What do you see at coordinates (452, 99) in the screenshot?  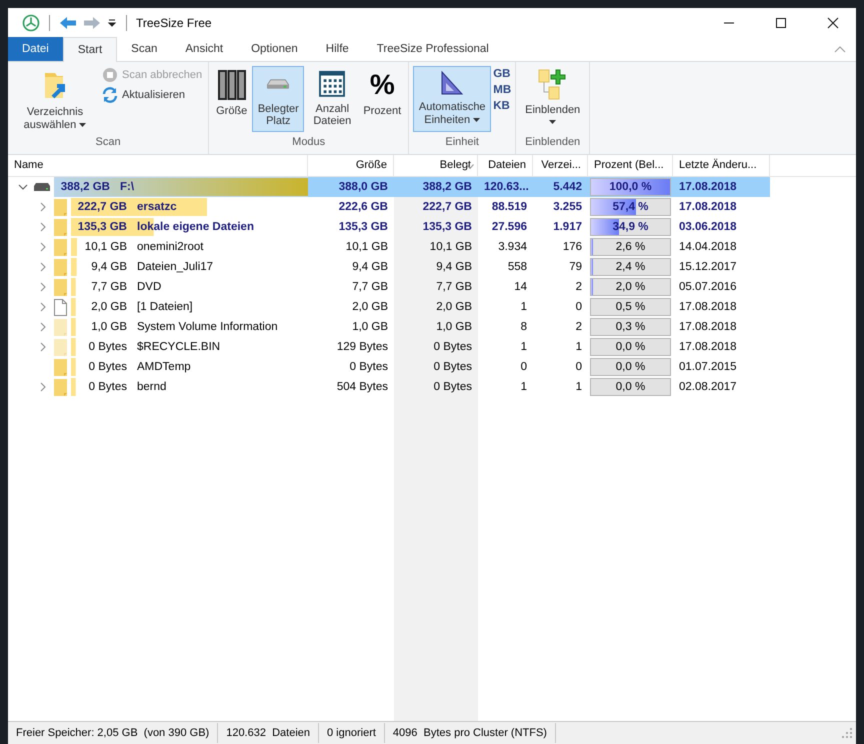 I see `auto-units-button: Automatische Einheiten` at bounding box center [452, 99].